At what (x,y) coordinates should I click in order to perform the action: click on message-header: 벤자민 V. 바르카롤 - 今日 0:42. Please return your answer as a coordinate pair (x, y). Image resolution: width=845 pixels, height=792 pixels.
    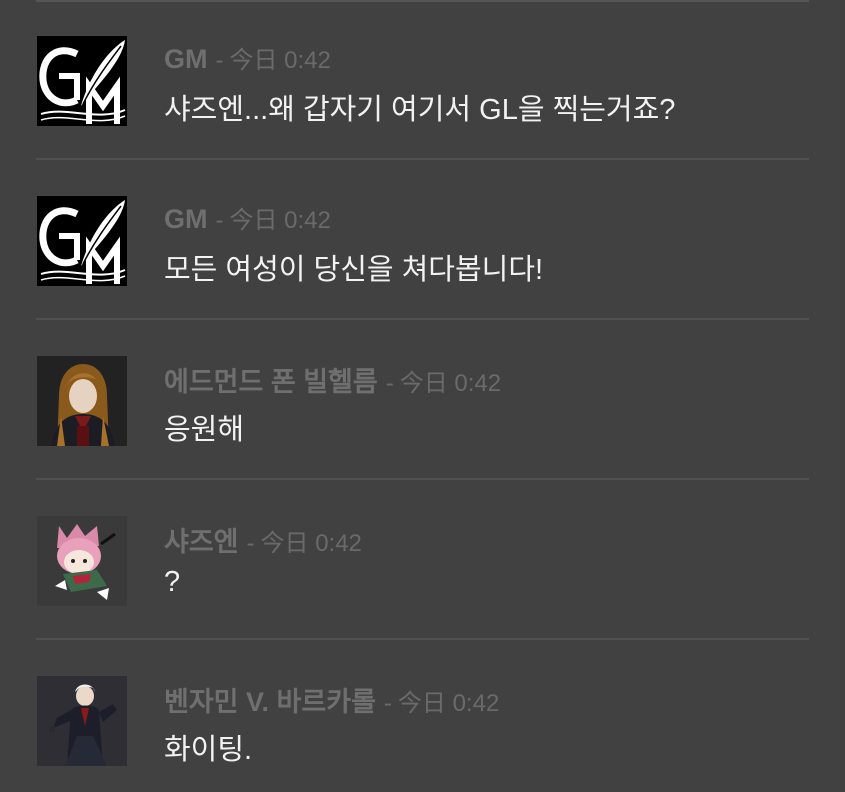
    Looking at the image, I should click on (331, 698).